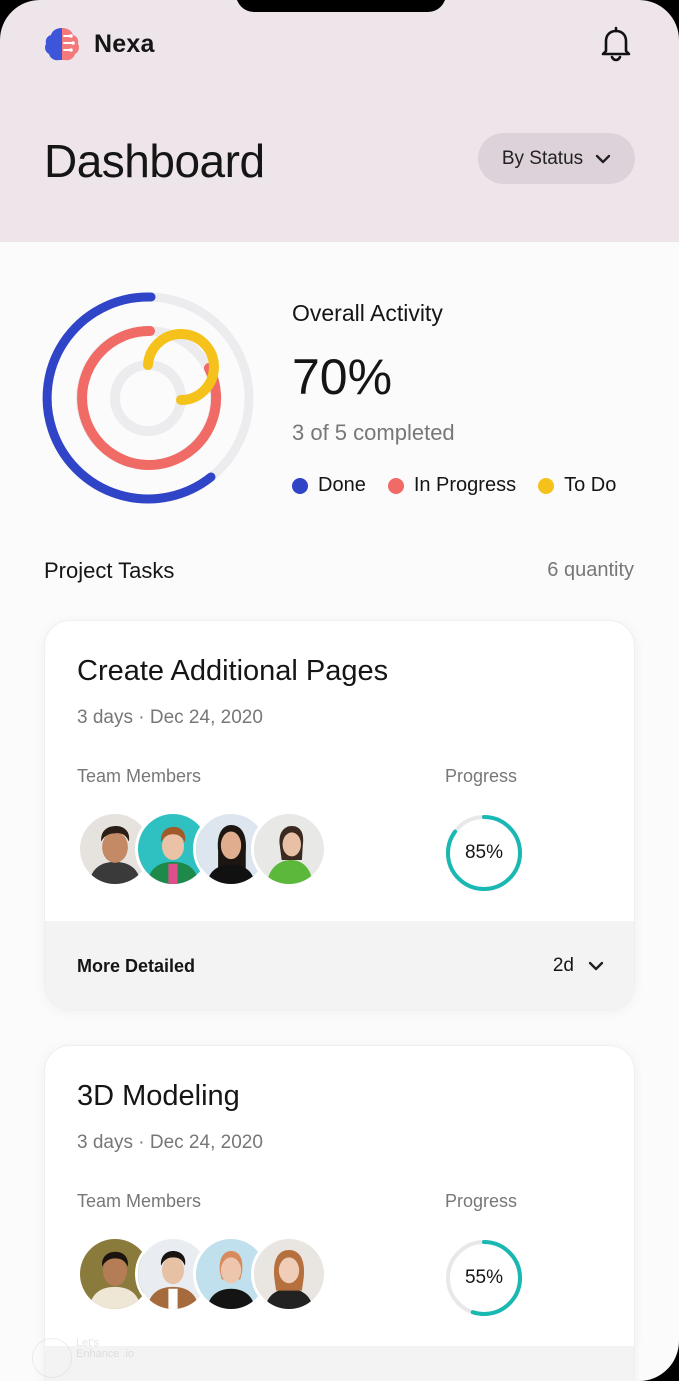 This screenshot has height=1381, width=679. I want to click on progress-value: 85%, so click(484, 852).